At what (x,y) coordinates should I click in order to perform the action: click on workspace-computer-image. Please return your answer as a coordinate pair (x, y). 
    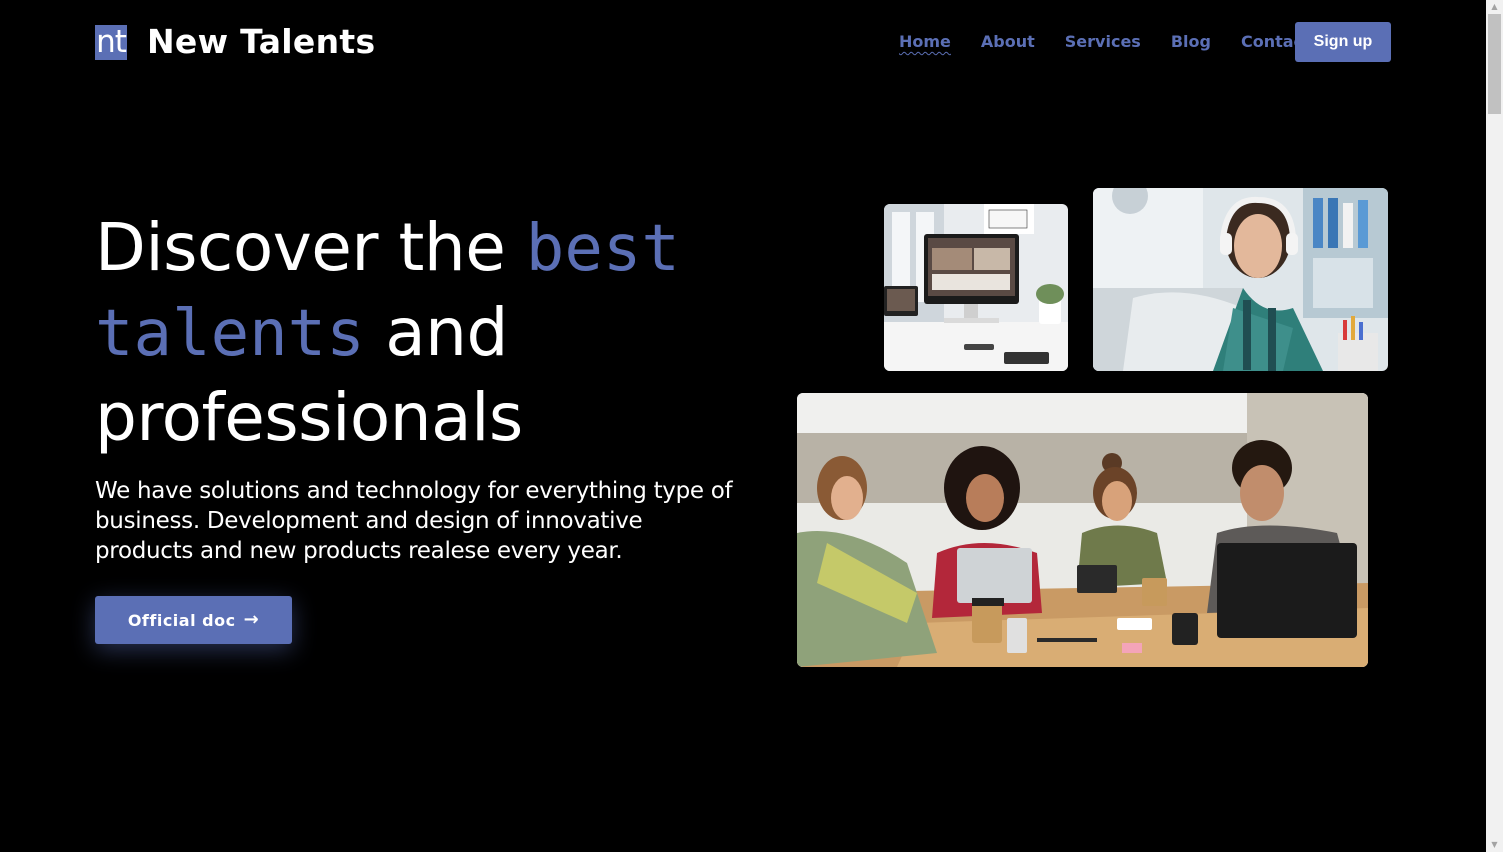
    Looking at the image, I should click on (976, 287).